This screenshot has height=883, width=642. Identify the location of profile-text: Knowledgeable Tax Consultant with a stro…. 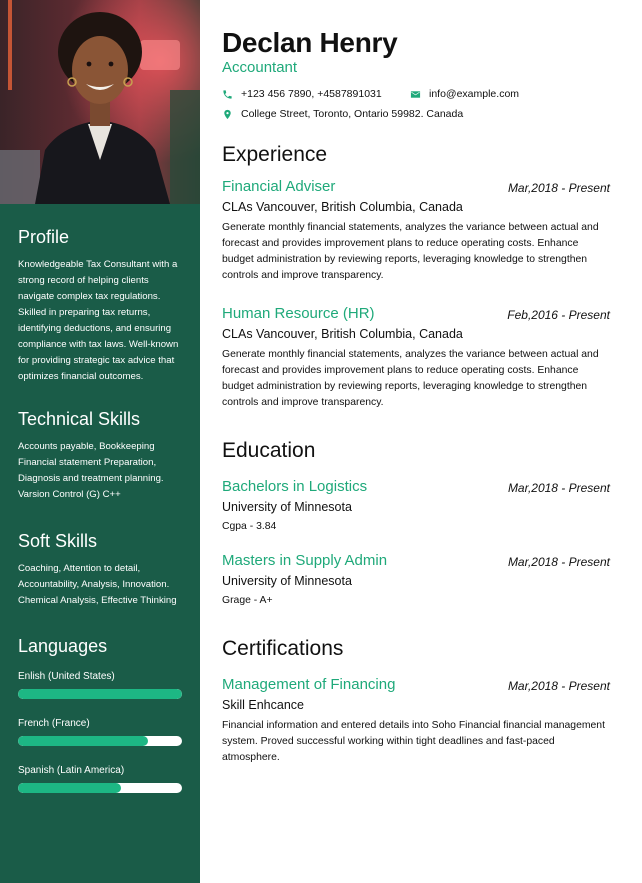
(103, 321).